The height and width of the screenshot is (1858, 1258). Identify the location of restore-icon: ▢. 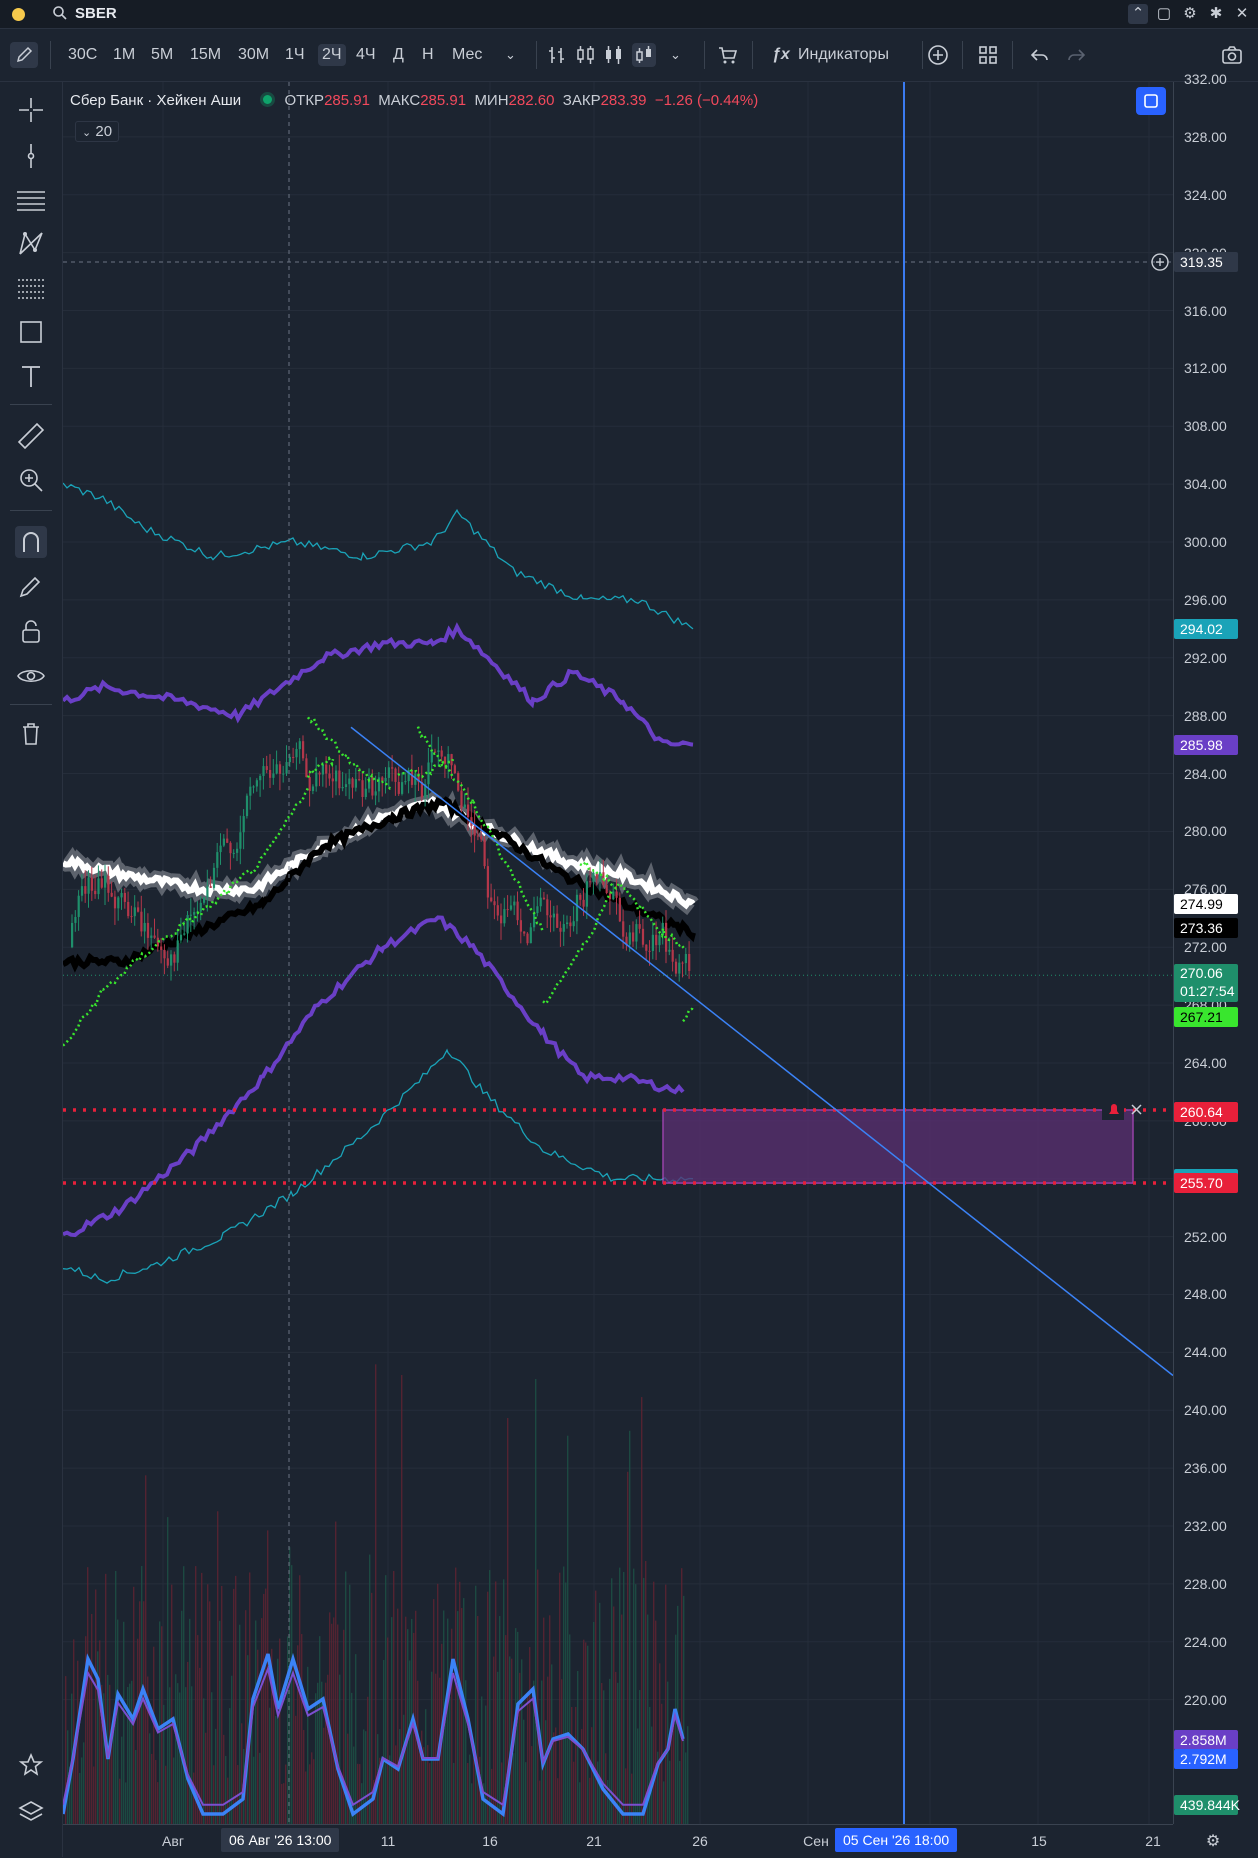
(1164, 14).